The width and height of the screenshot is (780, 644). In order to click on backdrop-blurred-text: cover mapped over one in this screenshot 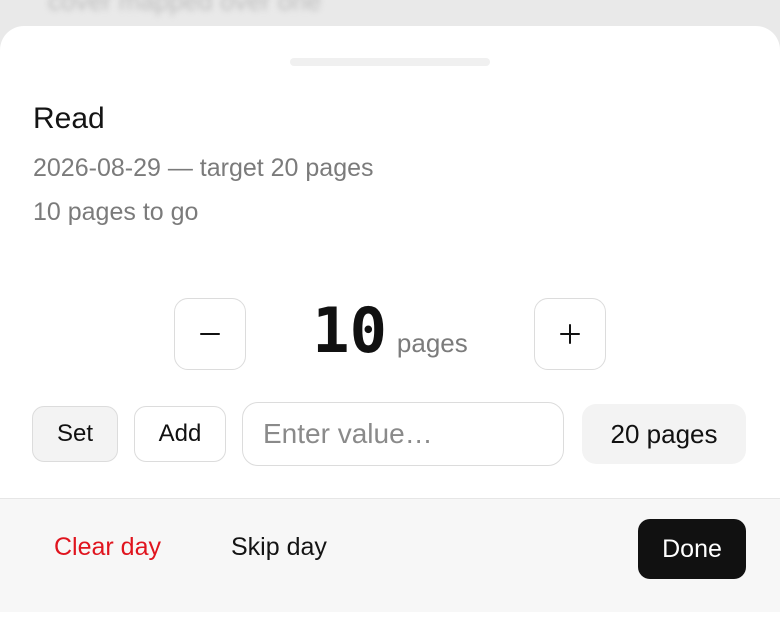, I will do `click(185, 8)`.